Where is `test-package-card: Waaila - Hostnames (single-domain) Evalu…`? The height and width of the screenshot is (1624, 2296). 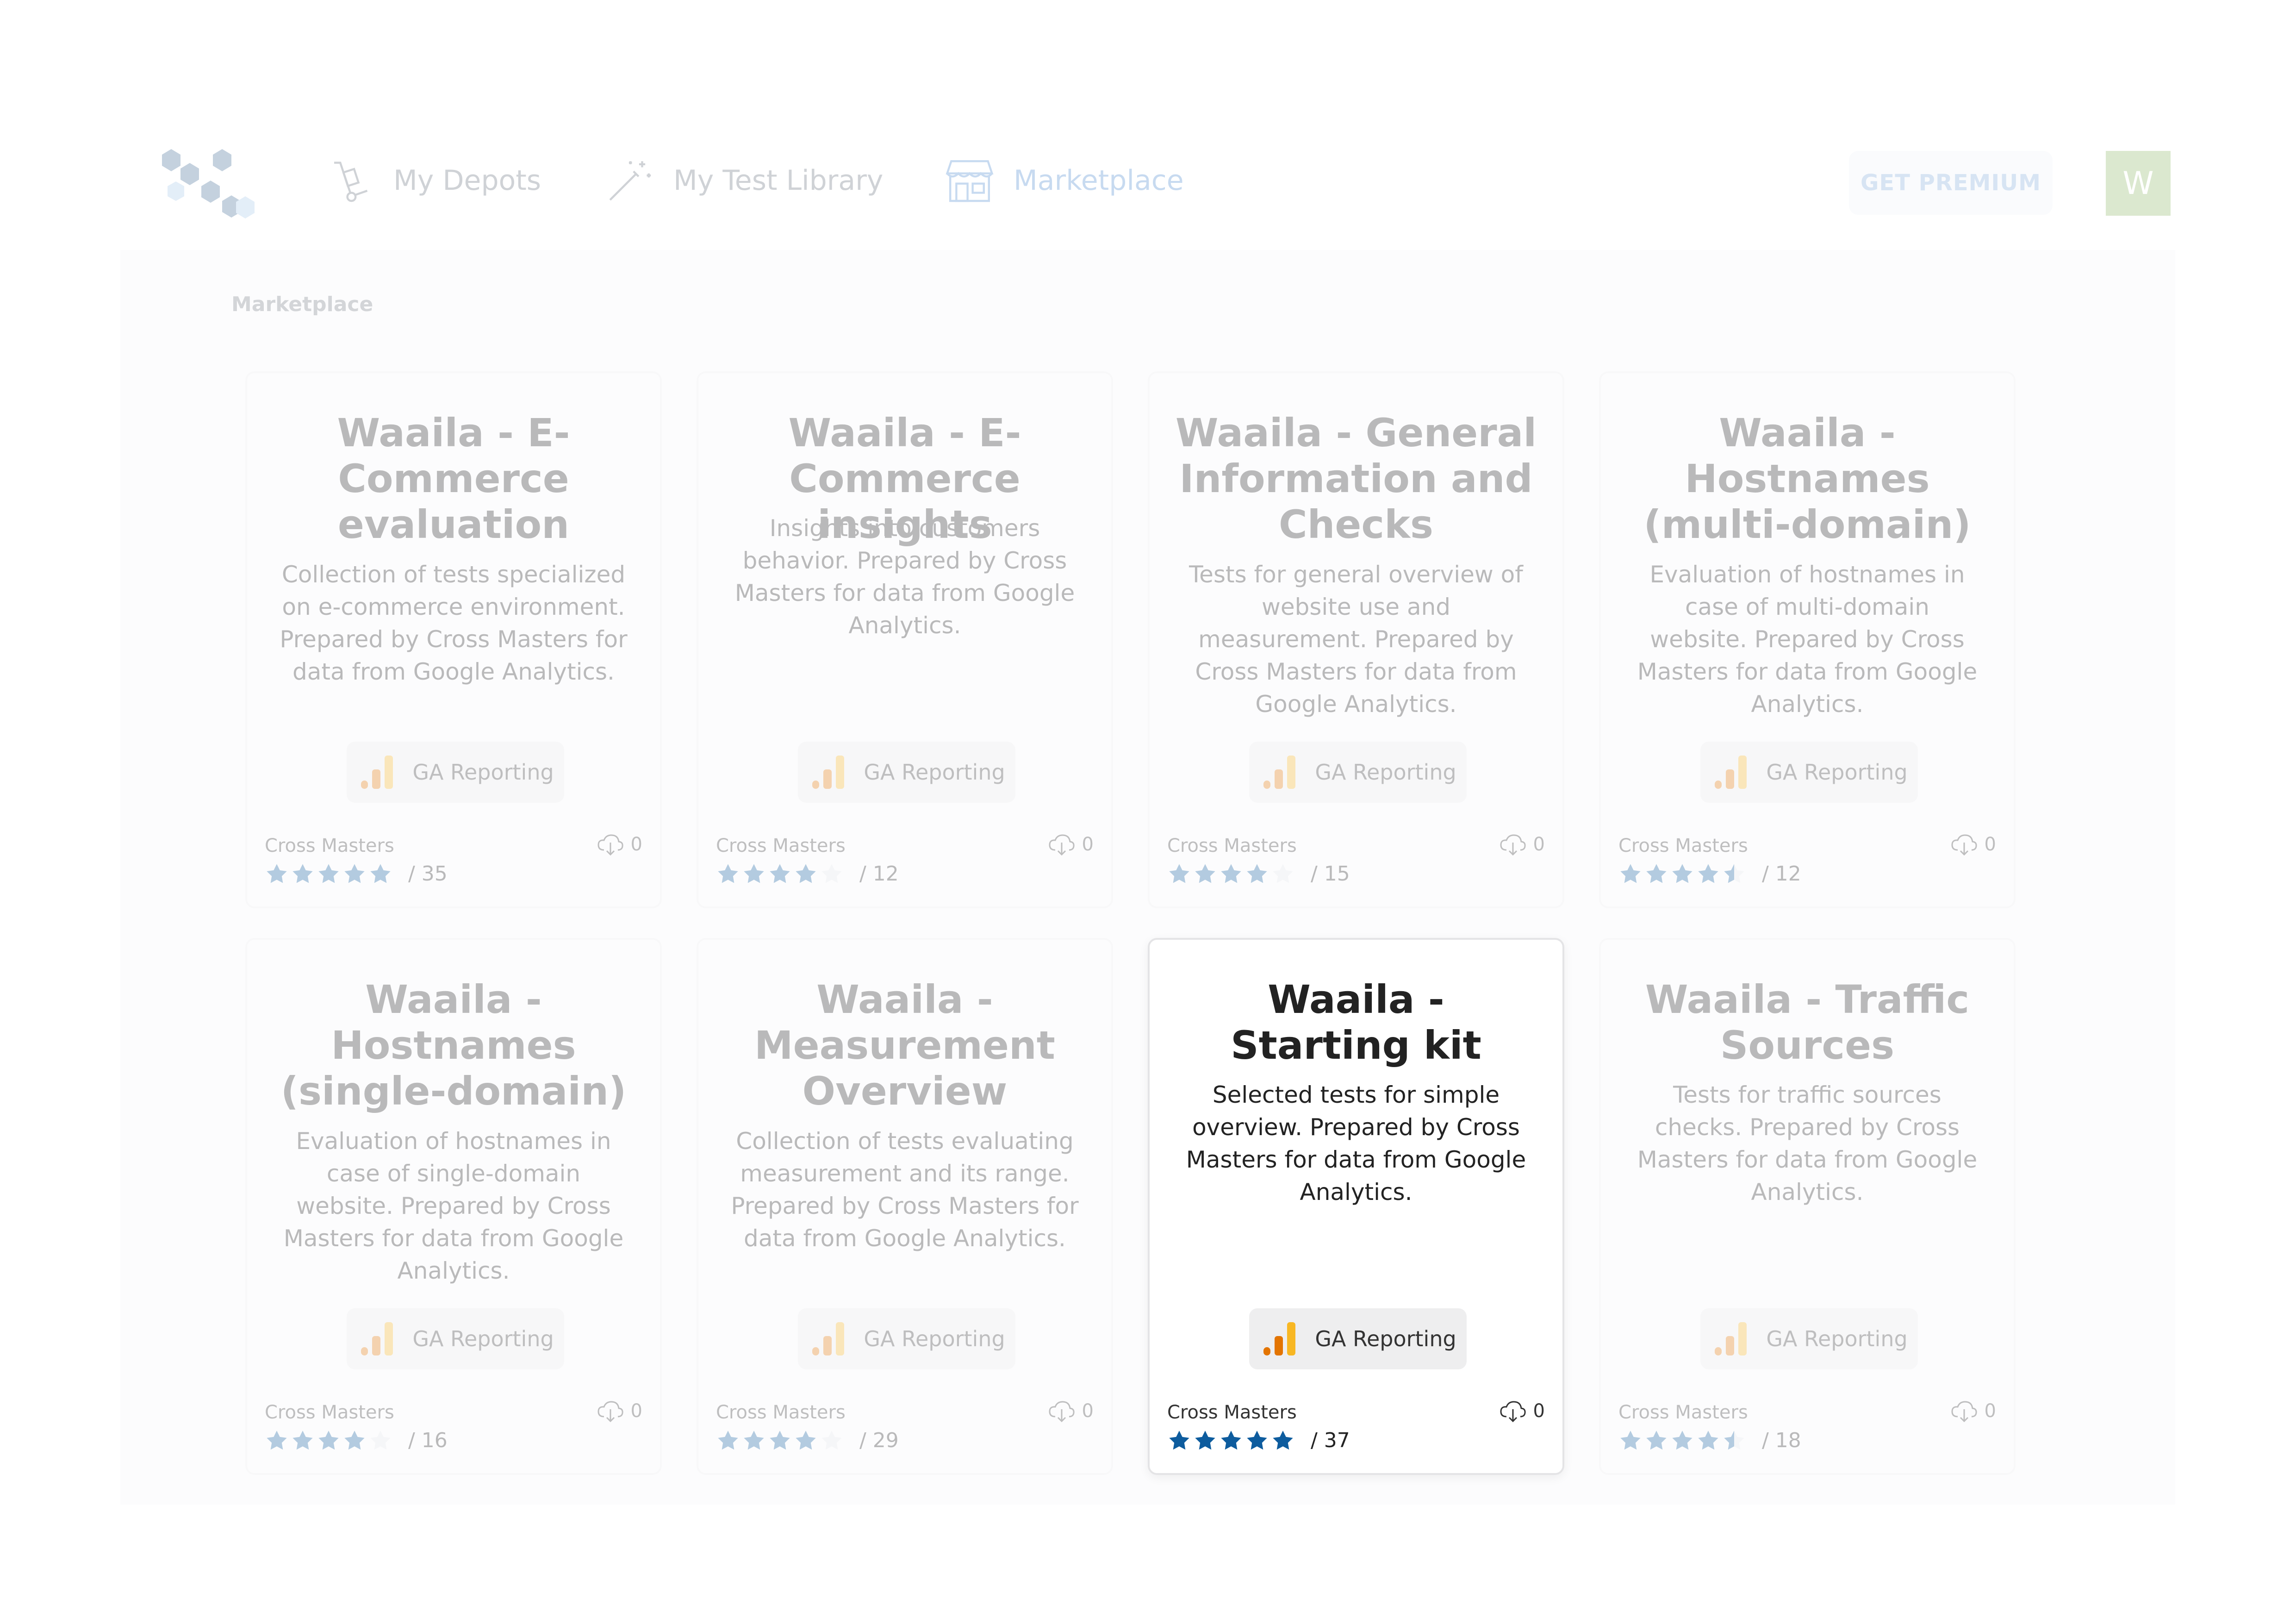 test-package-card: Waaila - Hostnames (single-domain) Evalu… is located at coordinates (453, 1206).